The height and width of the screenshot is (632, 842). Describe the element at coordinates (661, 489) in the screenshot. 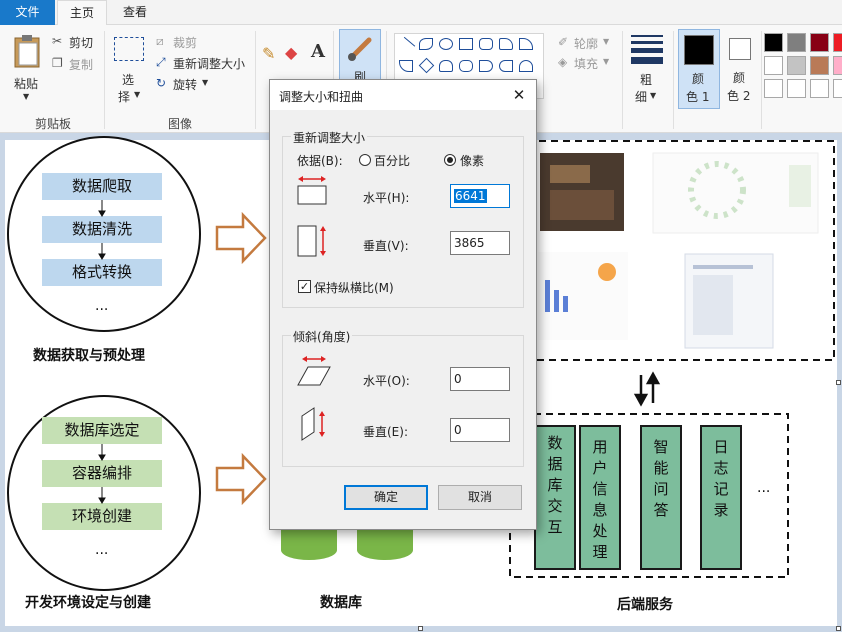

I see `backend-module-char: 问` at that location.